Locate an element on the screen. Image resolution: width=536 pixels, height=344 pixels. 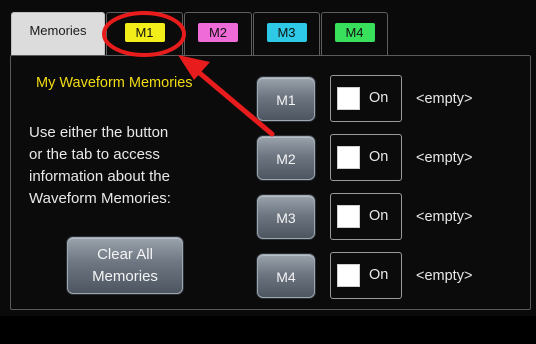
tab-memories-label: Memories is located at coordinates (58, 30).